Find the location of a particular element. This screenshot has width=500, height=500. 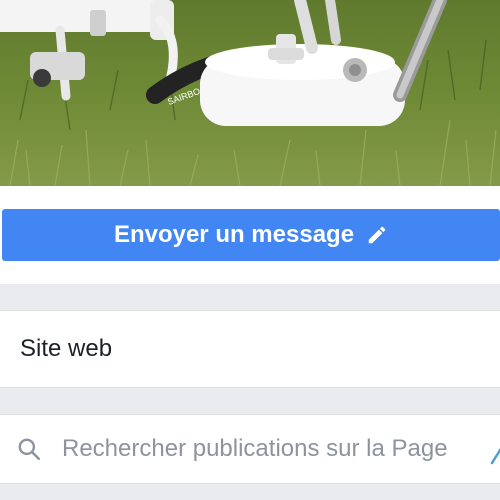

website-label: Site web is located at coordinates (66, 348).